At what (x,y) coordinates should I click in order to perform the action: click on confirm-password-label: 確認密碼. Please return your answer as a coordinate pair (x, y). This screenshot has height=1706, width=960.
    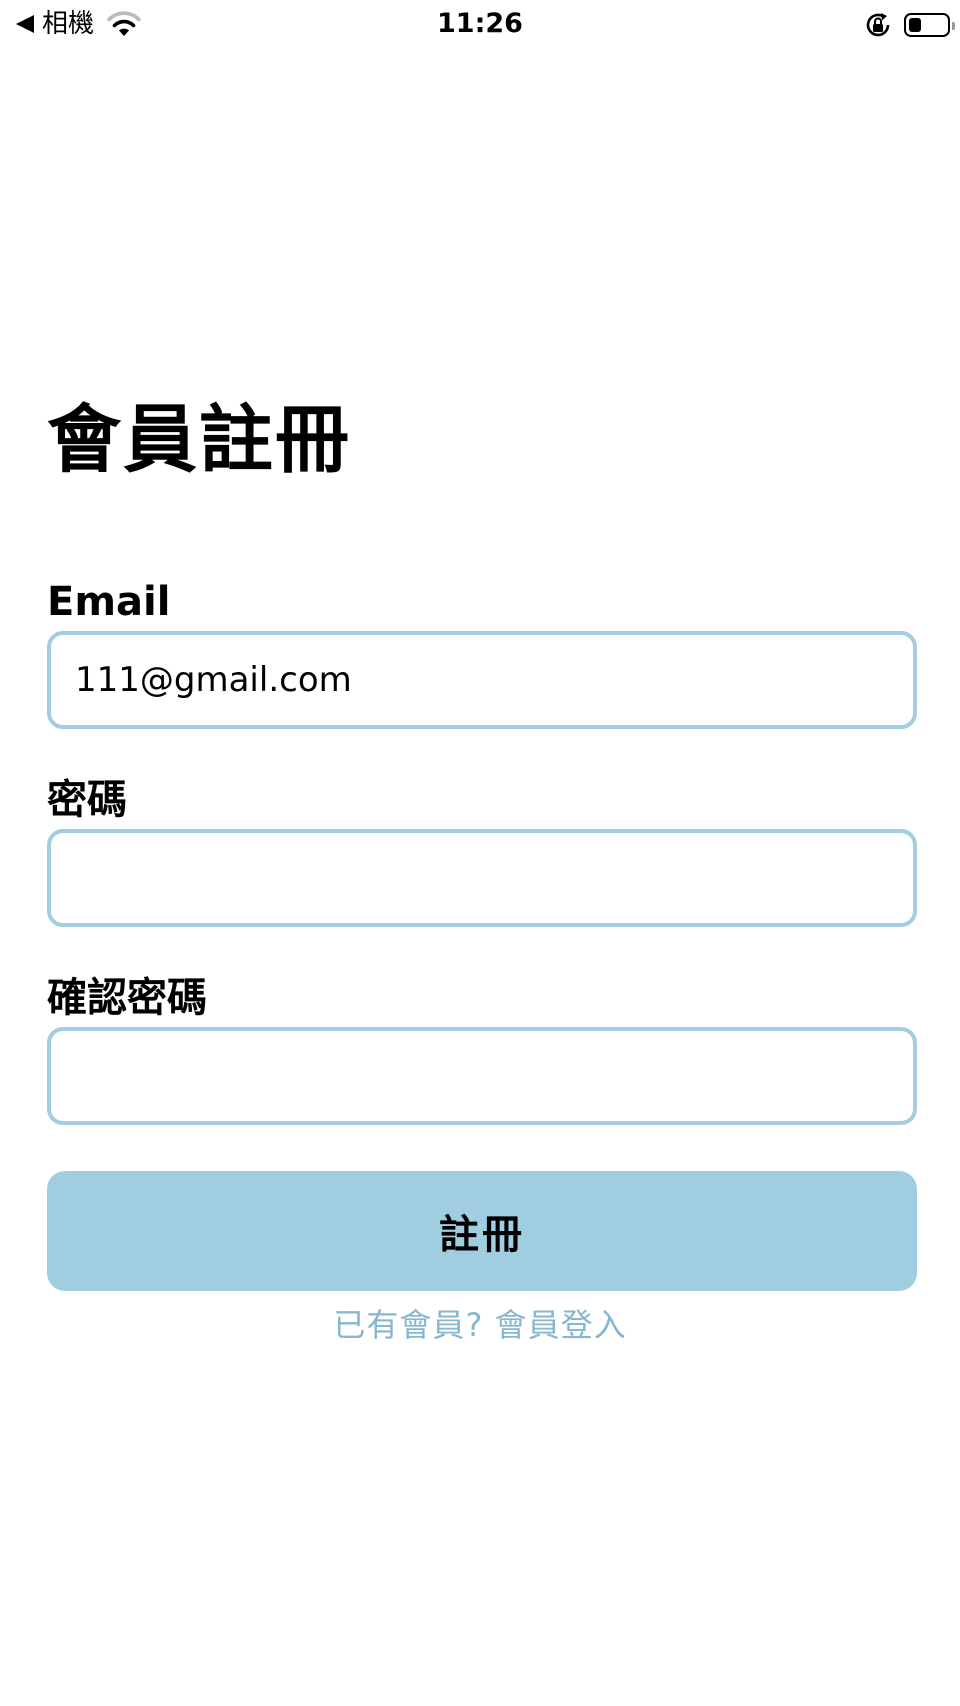
    Looking at the image, I should click on (127, 998).